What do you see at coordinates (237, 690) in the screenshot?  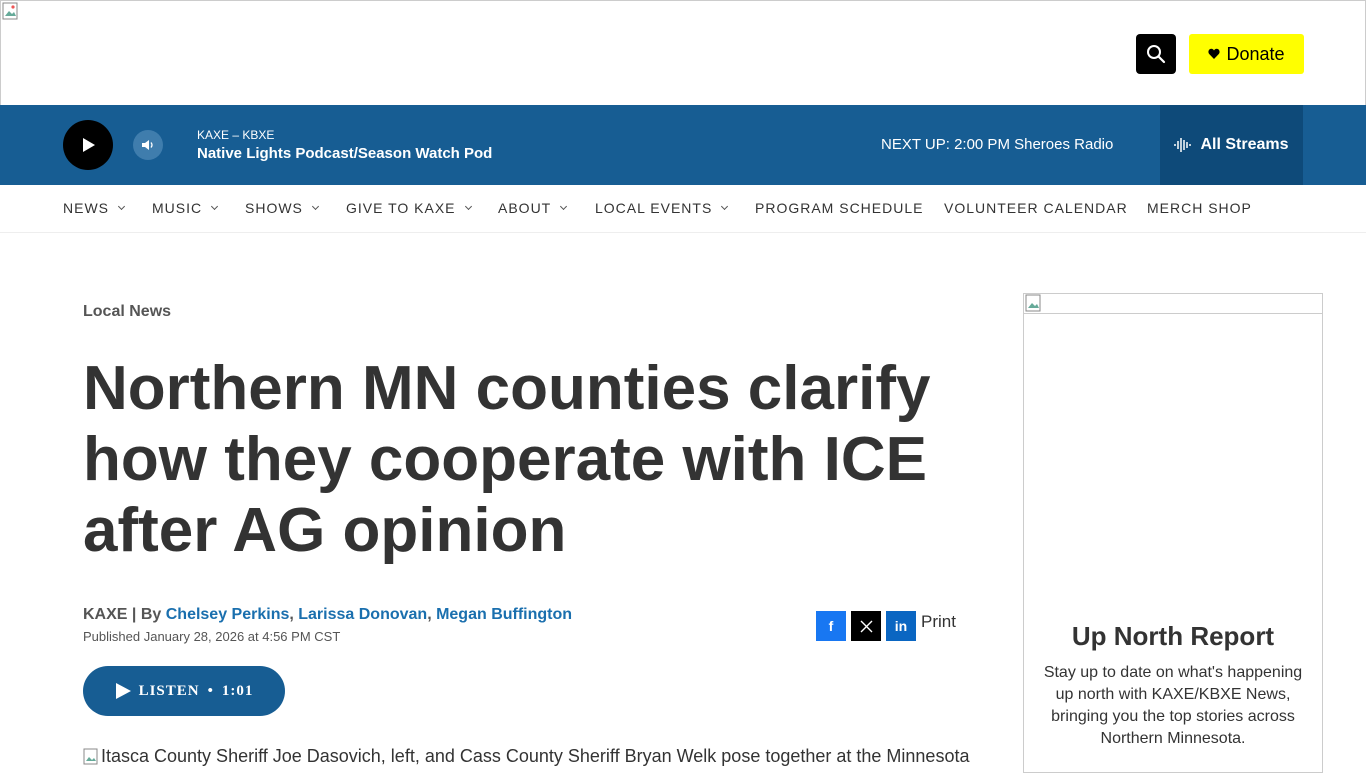 I see `listen-duration: 1:01` at bounding box center [237, 690].